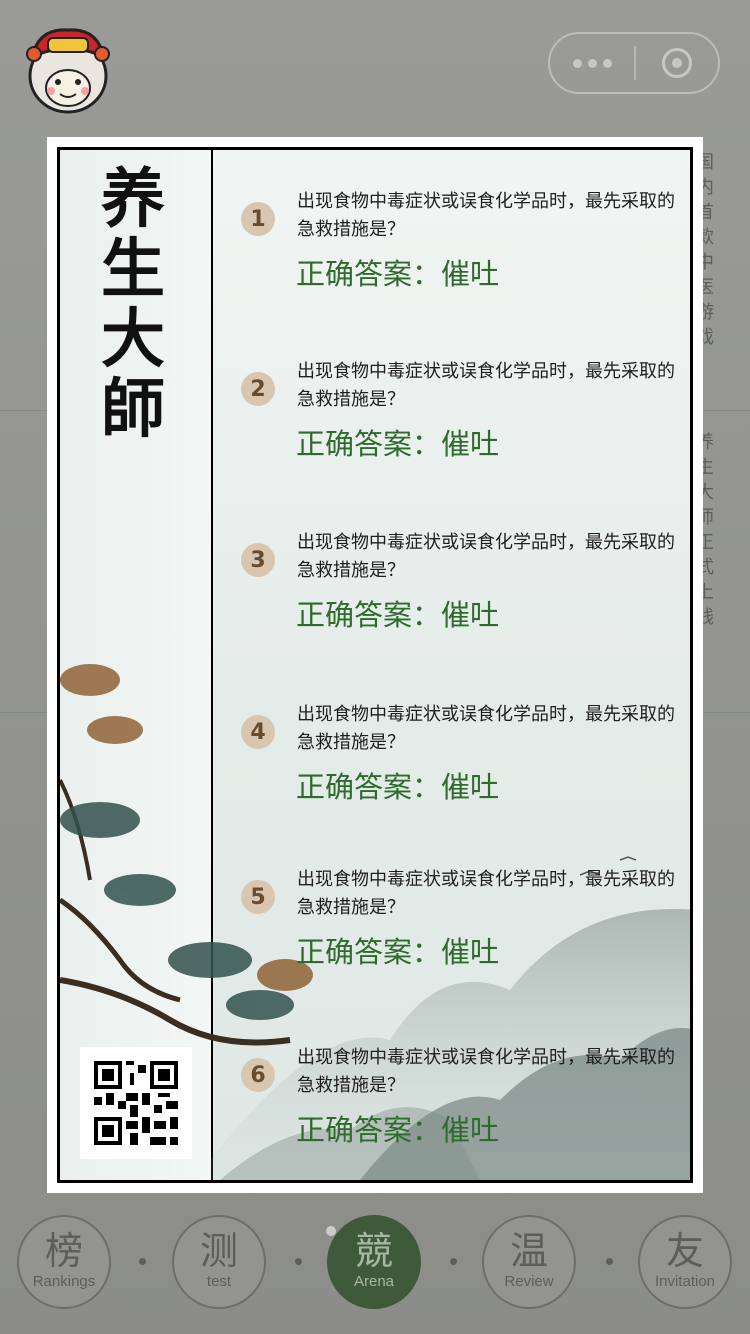 The height and width of the screenshot is (1334, 750). What do you see at coordinates (219, 1281) in the screenshot?
I see `nav-test-label: test` at bounding box center [219, 1281].